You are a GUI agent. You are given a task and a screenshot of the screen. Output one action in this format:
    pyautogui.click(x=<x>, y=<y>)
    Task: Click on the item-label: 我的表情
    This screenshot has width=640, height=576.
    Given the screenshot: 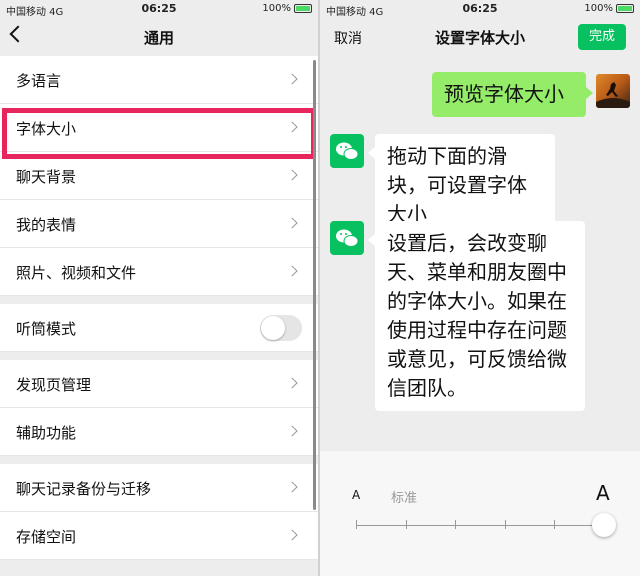 What is the action you would take?
    pyautogui.click(x=46, y=225)
    